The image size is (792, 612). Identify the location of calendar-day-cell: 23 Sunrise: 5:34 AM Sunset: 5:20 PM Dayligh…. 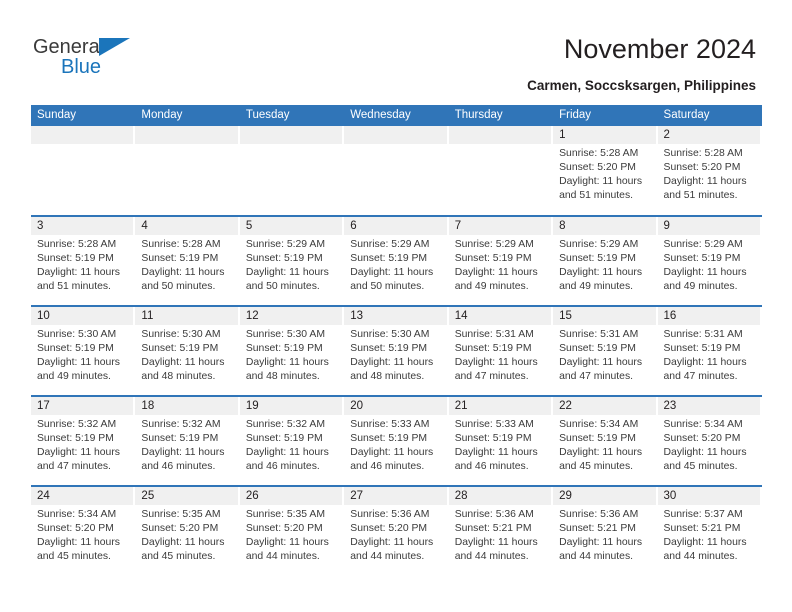
(709, 440).